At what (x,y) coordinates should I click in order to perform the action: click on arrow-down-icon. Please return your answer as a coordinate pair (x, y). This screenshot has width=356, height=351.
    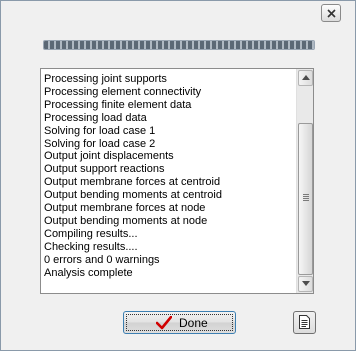
    Looking at the image, I should click on (306, 283).